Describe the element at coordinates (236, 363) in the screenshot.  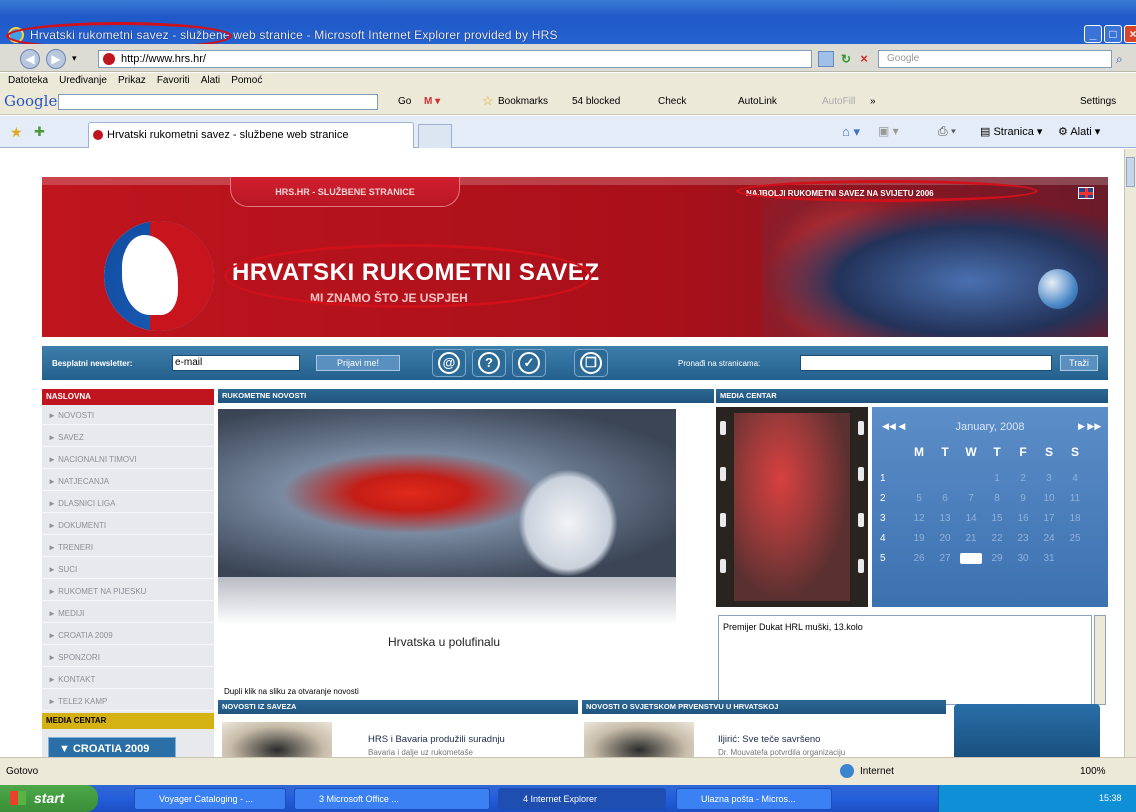
I see `newsletter-email-input: e-mail` at that location.